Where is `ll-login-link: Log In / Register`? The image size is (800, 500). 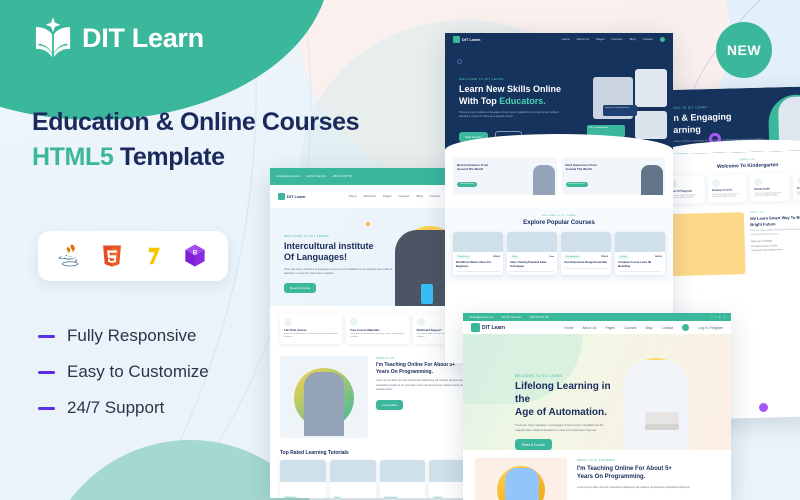
ll-login-link: Log In / Register is located at coordinates (710, 328).